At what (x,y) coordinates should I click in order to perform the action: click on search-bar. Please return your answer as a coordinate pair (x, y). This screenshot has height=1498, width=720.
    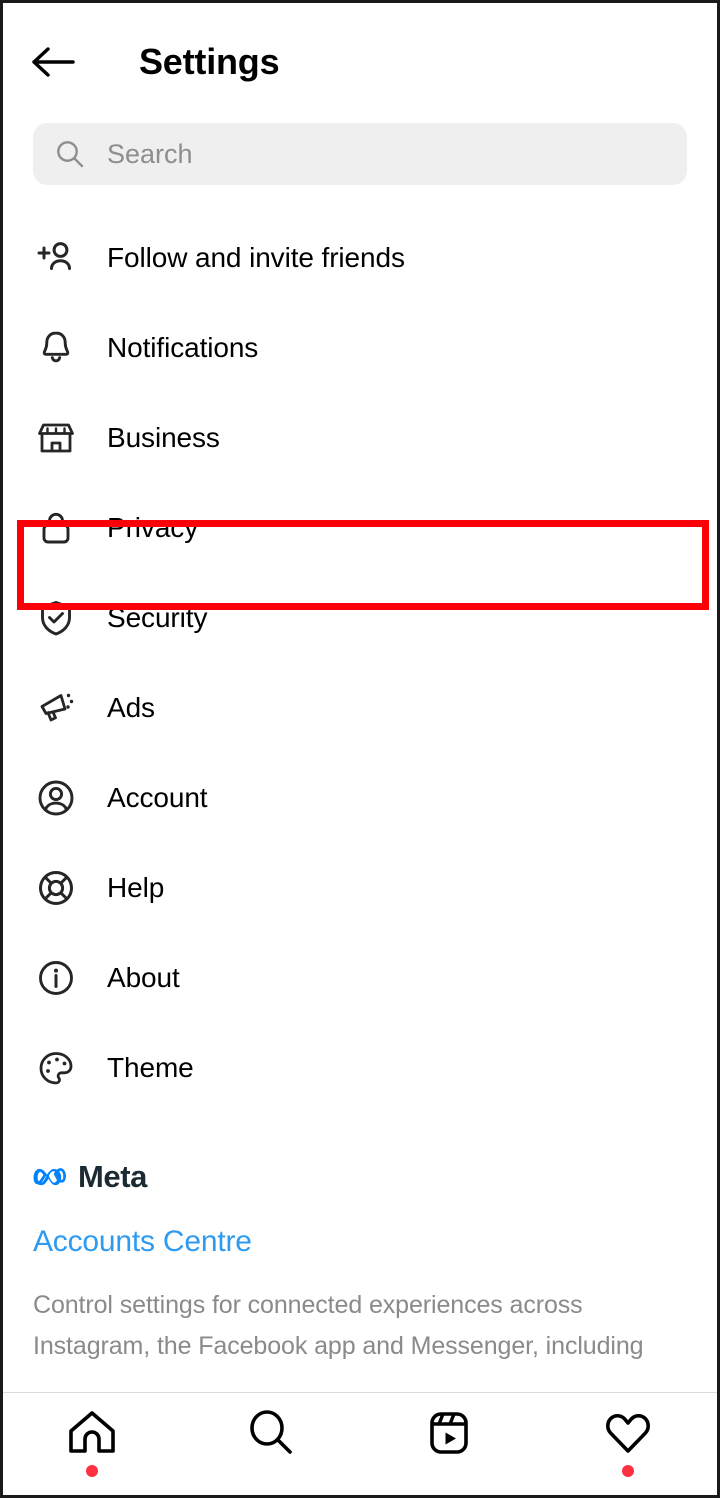
    Looking at the image, I should click on (360, 154).